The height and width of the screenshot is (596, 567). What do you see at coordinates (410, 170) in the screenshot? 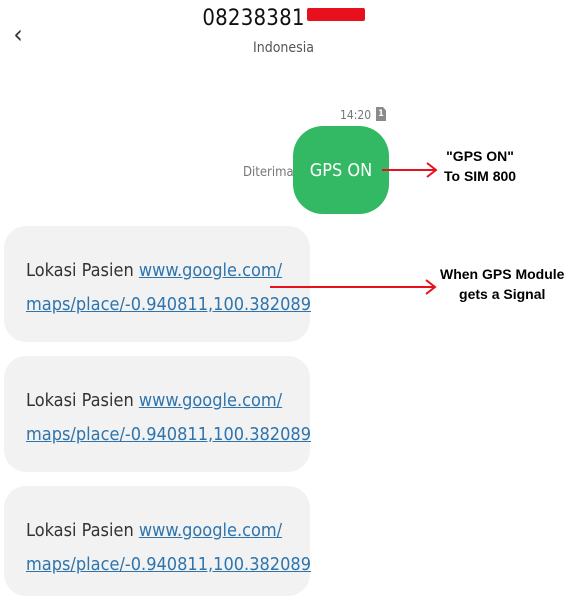
I see `arrow-gps-on` at bounding box center [410, 170].